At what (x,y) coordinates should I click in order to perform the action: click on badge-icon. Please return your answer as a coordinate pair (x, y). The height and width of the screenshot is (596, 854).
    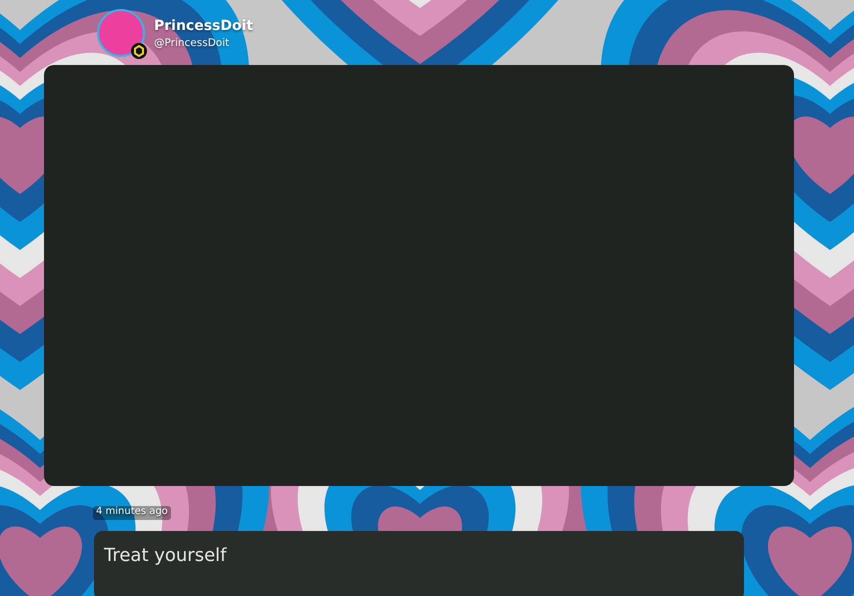
    Looking at the image, I should click on (139, 50).